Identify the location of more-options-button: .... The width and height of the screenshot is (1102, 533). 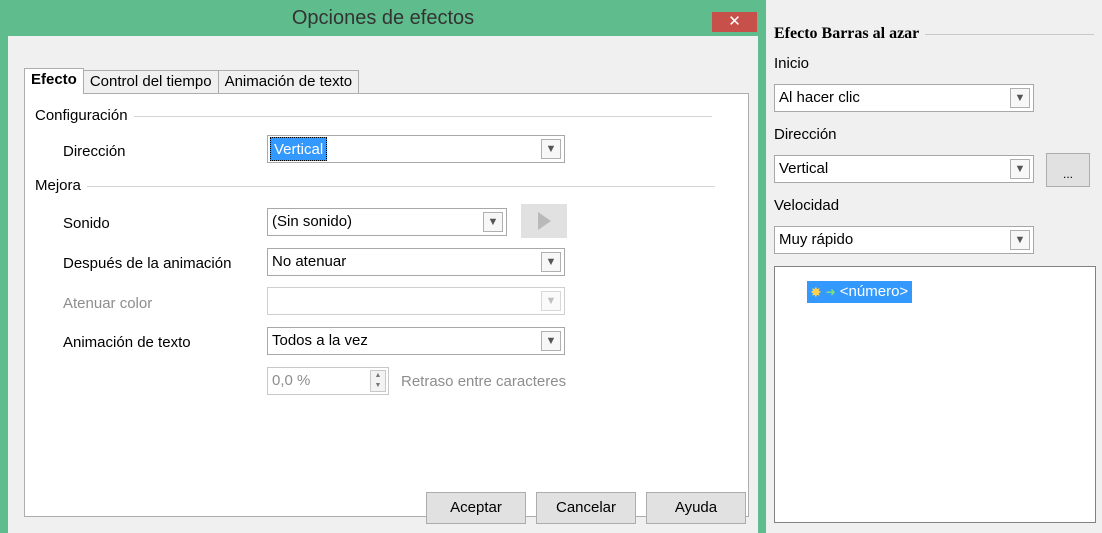
(1068, 170).